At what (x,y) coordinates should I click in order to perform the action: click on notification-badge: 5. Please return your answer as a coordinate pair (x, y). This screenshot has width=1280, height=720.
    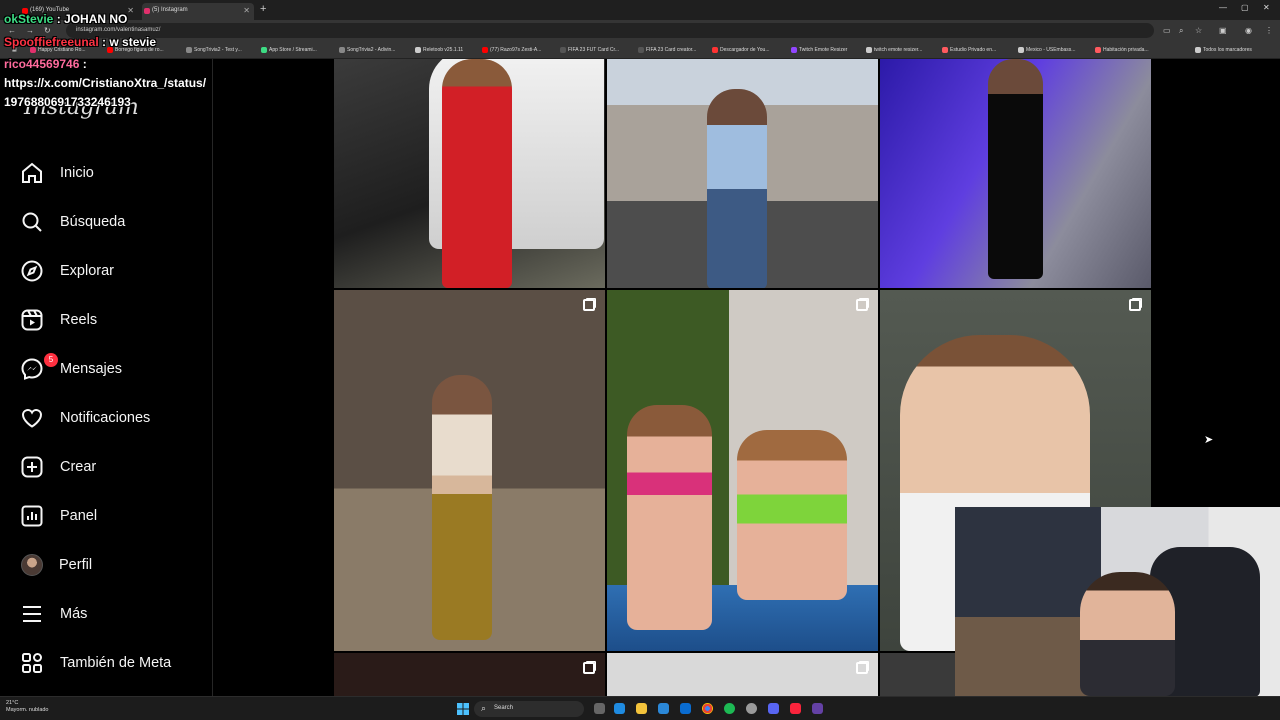
    Looking at the image, I should click on (51, 360).